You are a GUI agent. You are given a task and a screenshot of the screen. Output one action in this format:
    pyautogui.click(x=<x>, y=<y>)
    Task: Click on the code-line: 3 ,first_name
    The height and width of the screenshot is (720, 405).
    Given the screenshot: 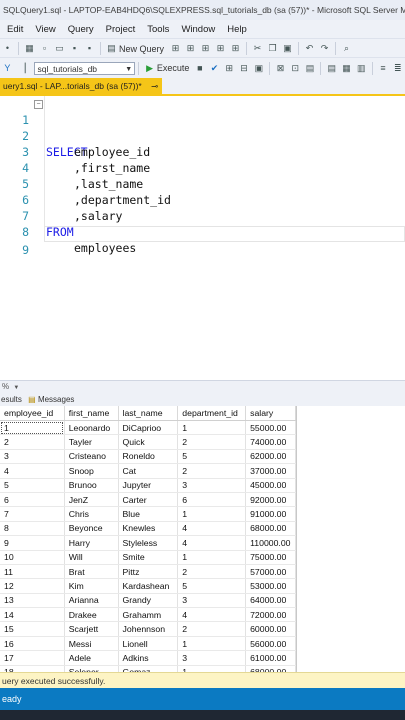 What is the action you would take?
    pyautogui.click(x=202, y=151)
    